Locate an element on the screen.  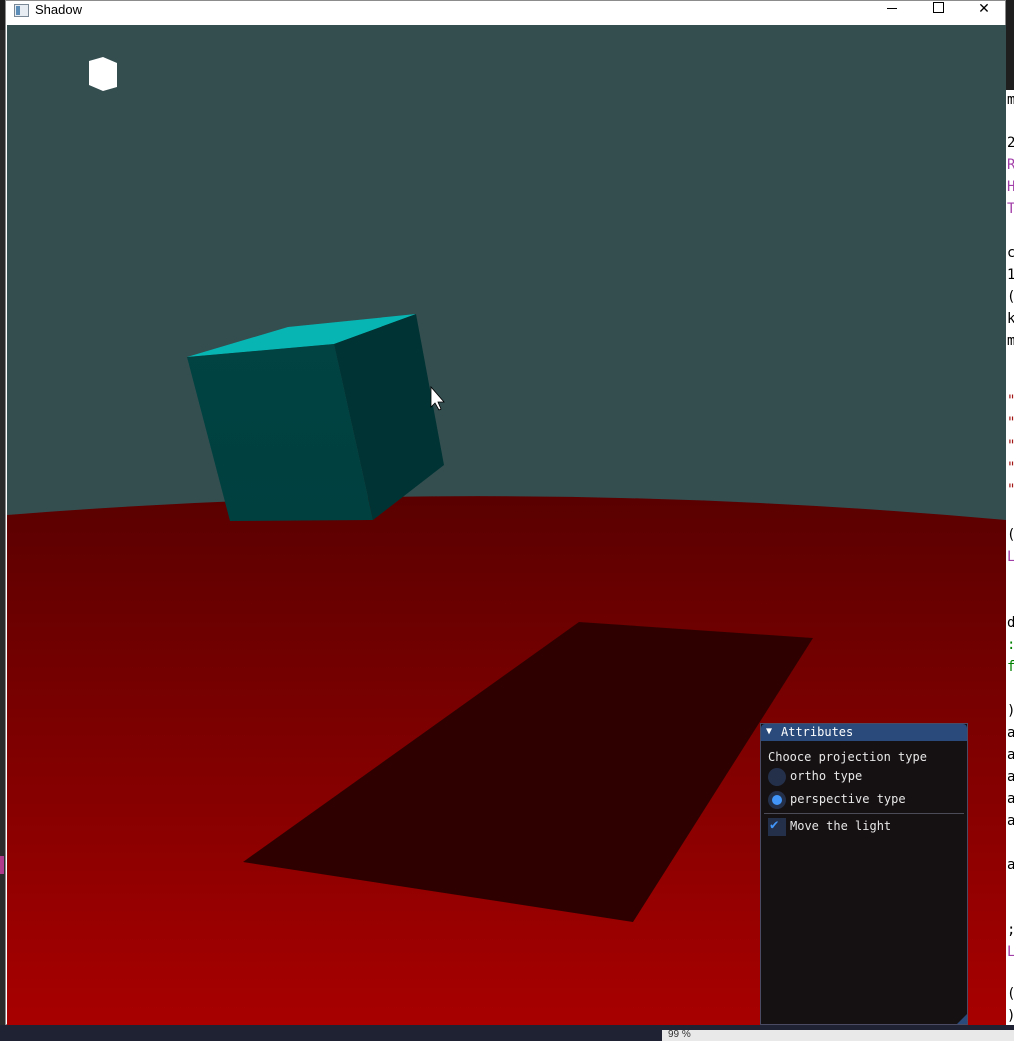
editor-char: H is located at coordinates (1010, 187).